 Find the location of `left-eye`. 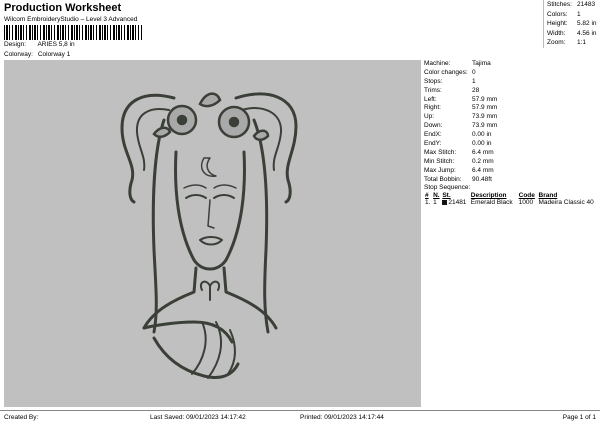

left-eye is located at coordinates (196, 196).